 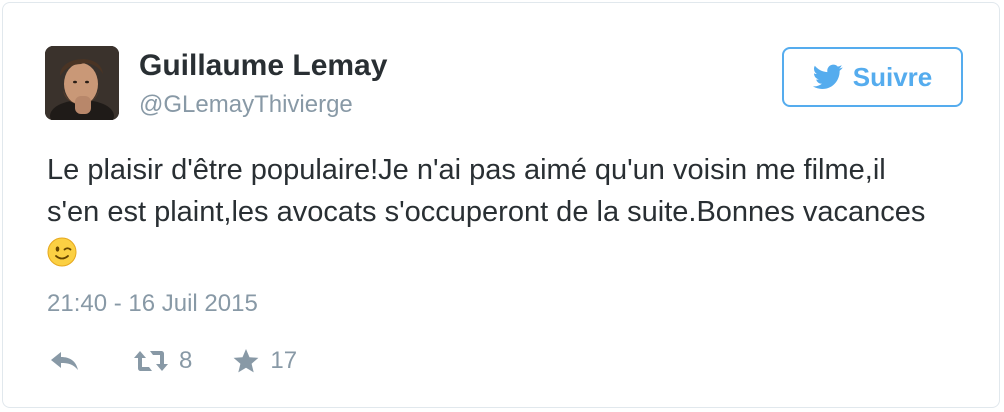 I want to click on avatar, so click(x=82, y=83).